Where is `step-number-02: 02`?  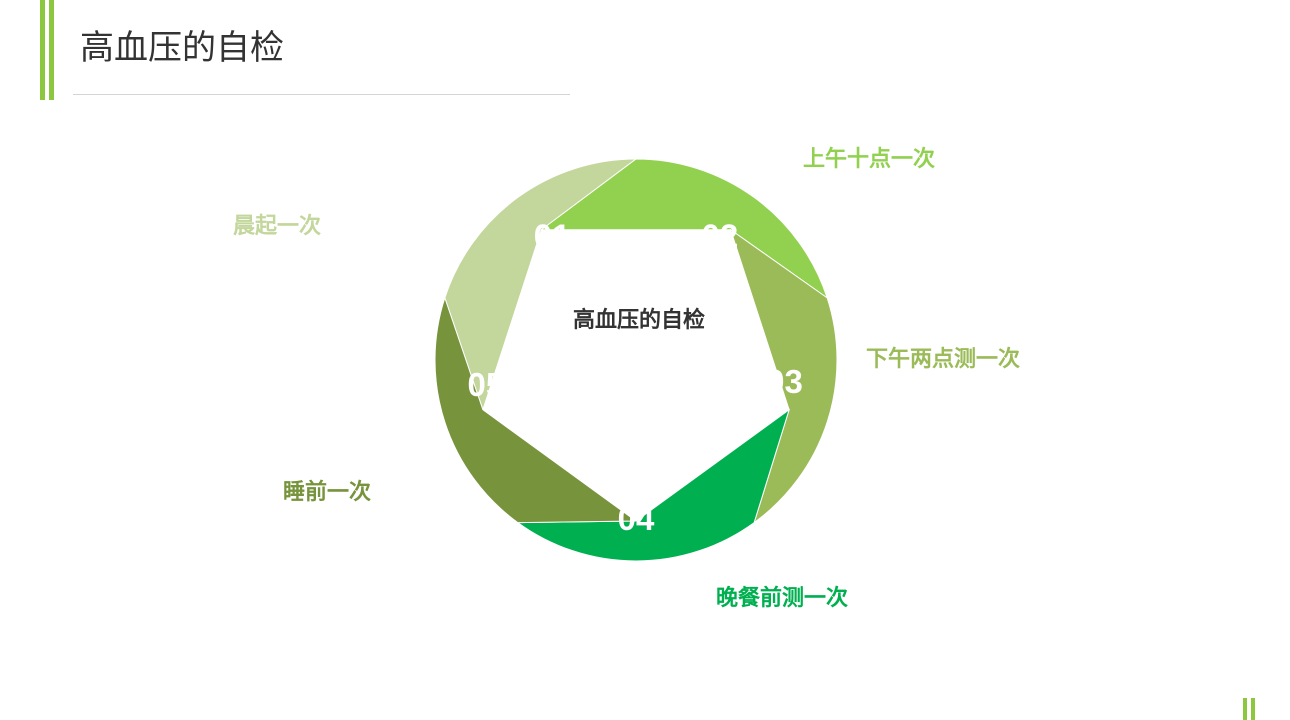 step-number-02: 02 is located at coordinates (720, 236).